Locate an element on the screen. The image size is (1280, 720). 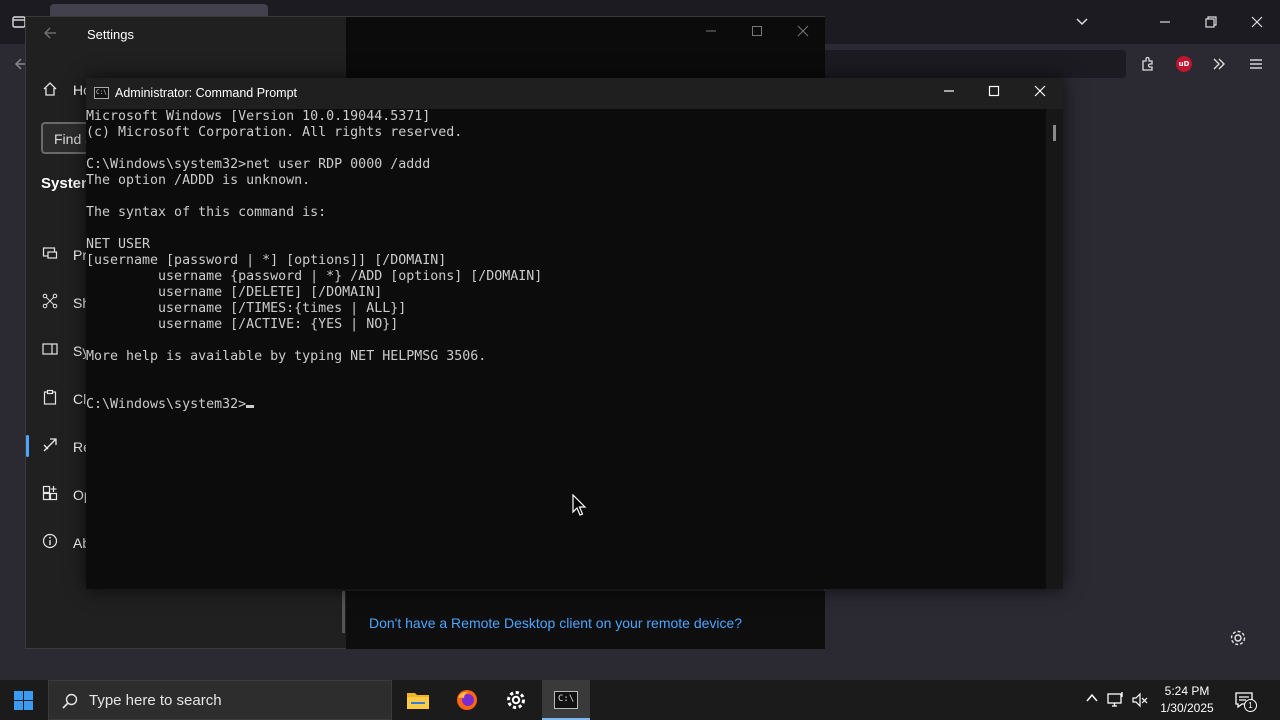
ublock-origin-icon: uD is located at coordinates (1184, 64).